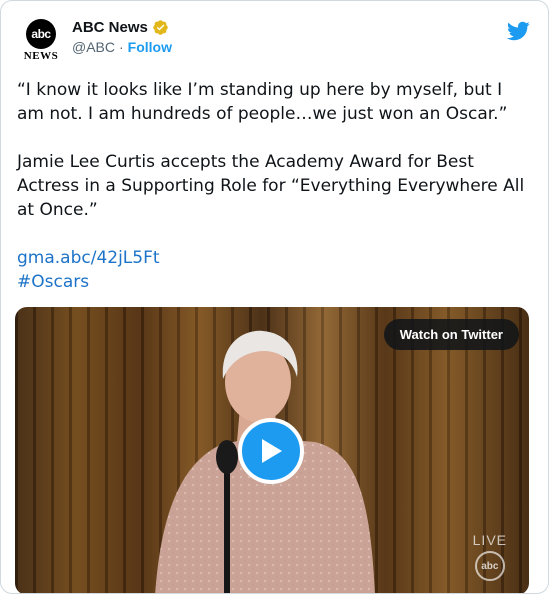 The width and height of the screenshot is (551, 596). I want to click on play-button, so click(271, 451).